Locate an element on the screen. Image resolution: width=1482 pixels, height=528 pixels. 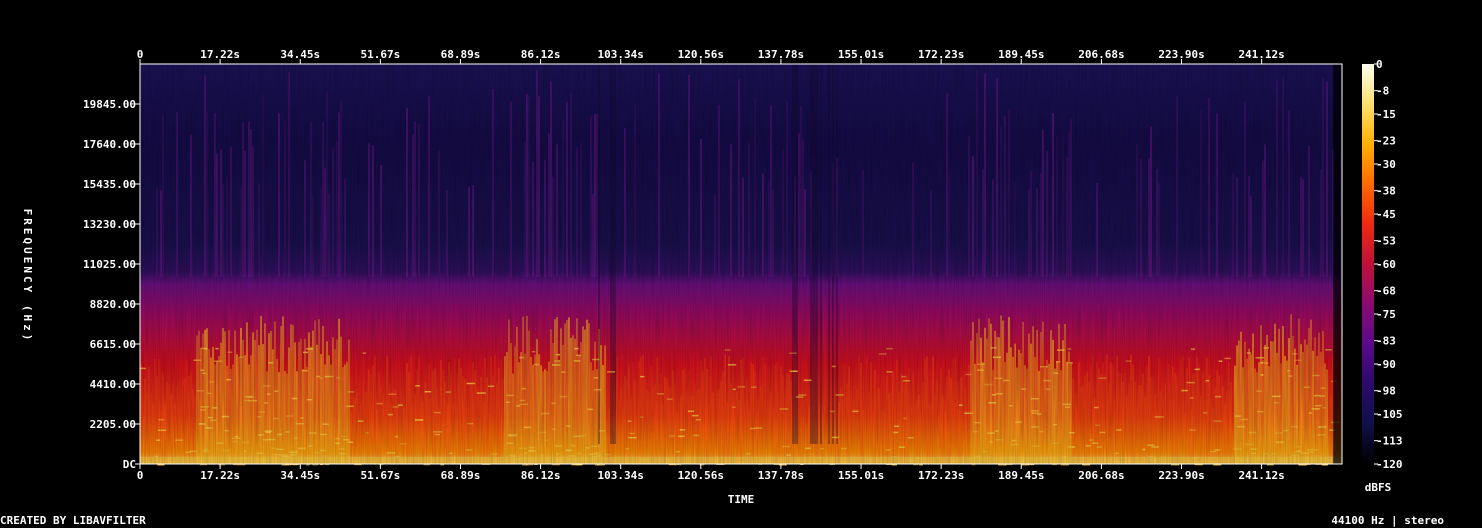
x-tick-label-bottom: 103.34s is located at coordinates (621, 475).